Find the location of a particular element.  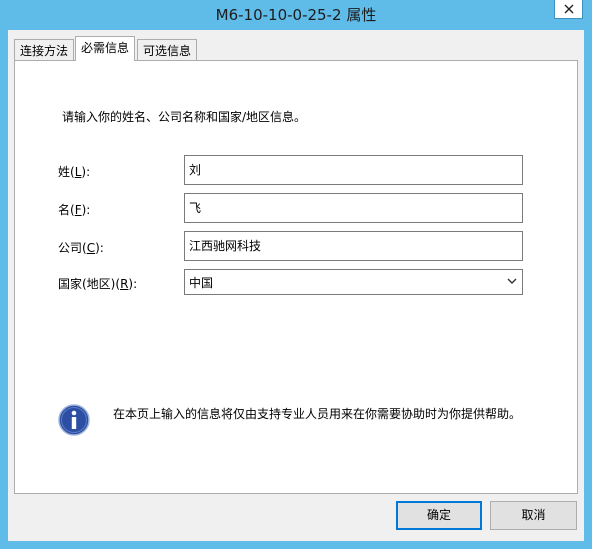

country-label: 国家(地区)(R): is located at coordinates (98, 284).